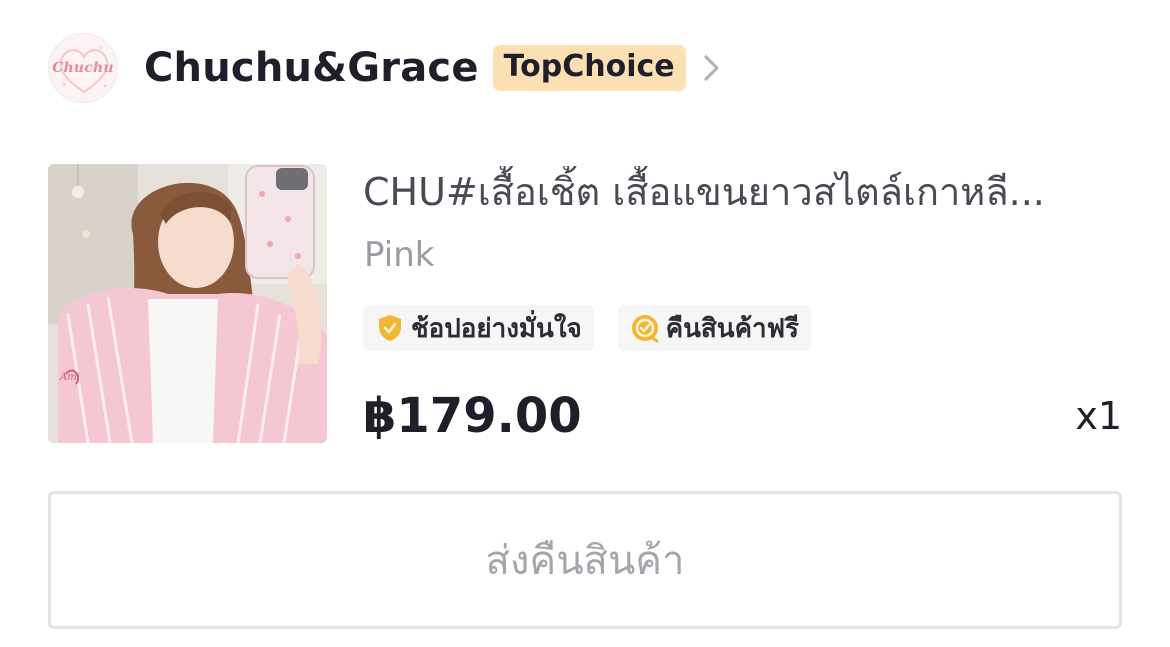 Image resolution: width=1170 pixels, height=647 pixels. Describe the element at coordinates (390, 328) in the screenshot. I see `shield-check-icon` at that location.